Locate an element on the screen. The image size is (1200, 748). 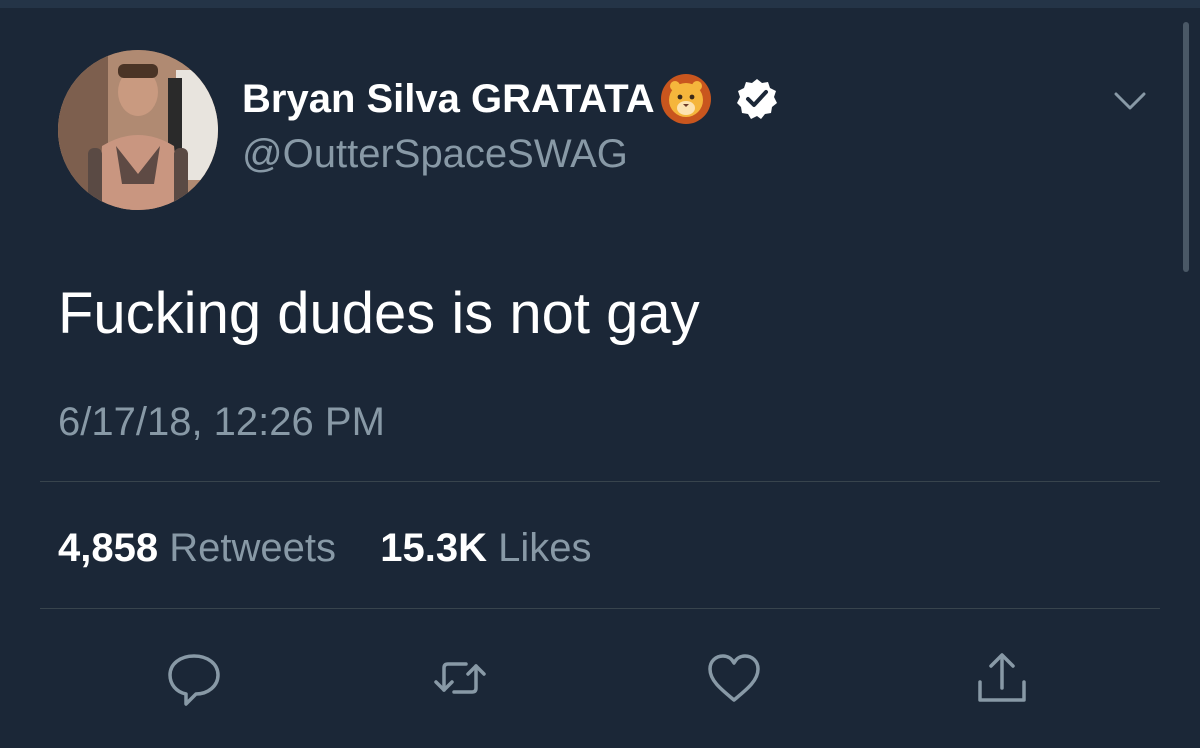
display-name-text: Bryan Silva GRATATA is located at coordinates (448, 98).